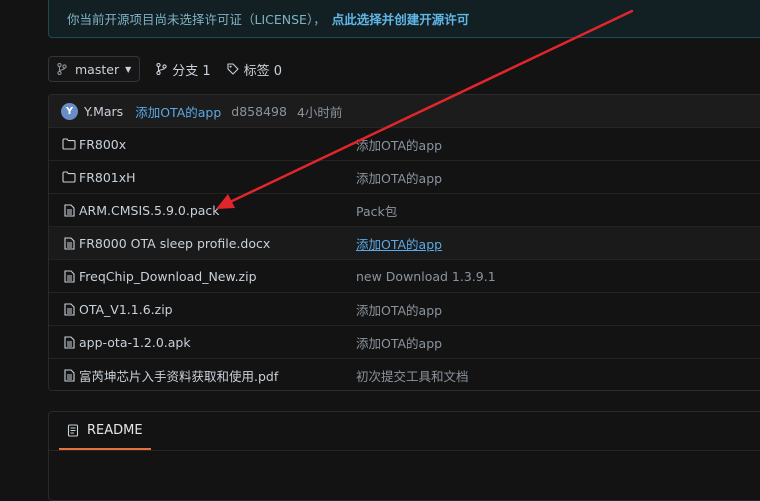 The image size is (760, 501). What do you see at coordinates (217, 177) in the screenshot?
I see `file-name: FR801xH` at bounding box center [217, 177].